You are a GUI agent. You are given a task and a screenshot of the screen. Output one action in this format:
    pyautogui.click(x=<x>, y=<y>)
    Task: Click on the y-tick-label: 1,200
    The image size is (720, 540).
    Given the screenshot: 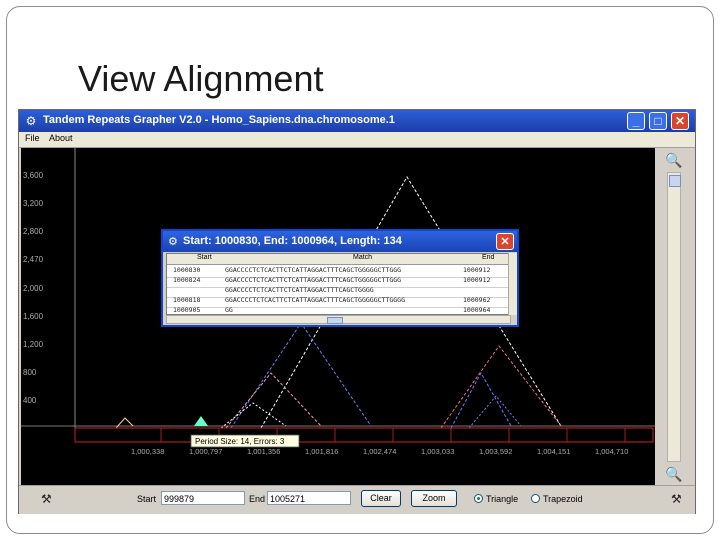 What is the action you would take?
    pyautogui.click(x=33, y=344)
    